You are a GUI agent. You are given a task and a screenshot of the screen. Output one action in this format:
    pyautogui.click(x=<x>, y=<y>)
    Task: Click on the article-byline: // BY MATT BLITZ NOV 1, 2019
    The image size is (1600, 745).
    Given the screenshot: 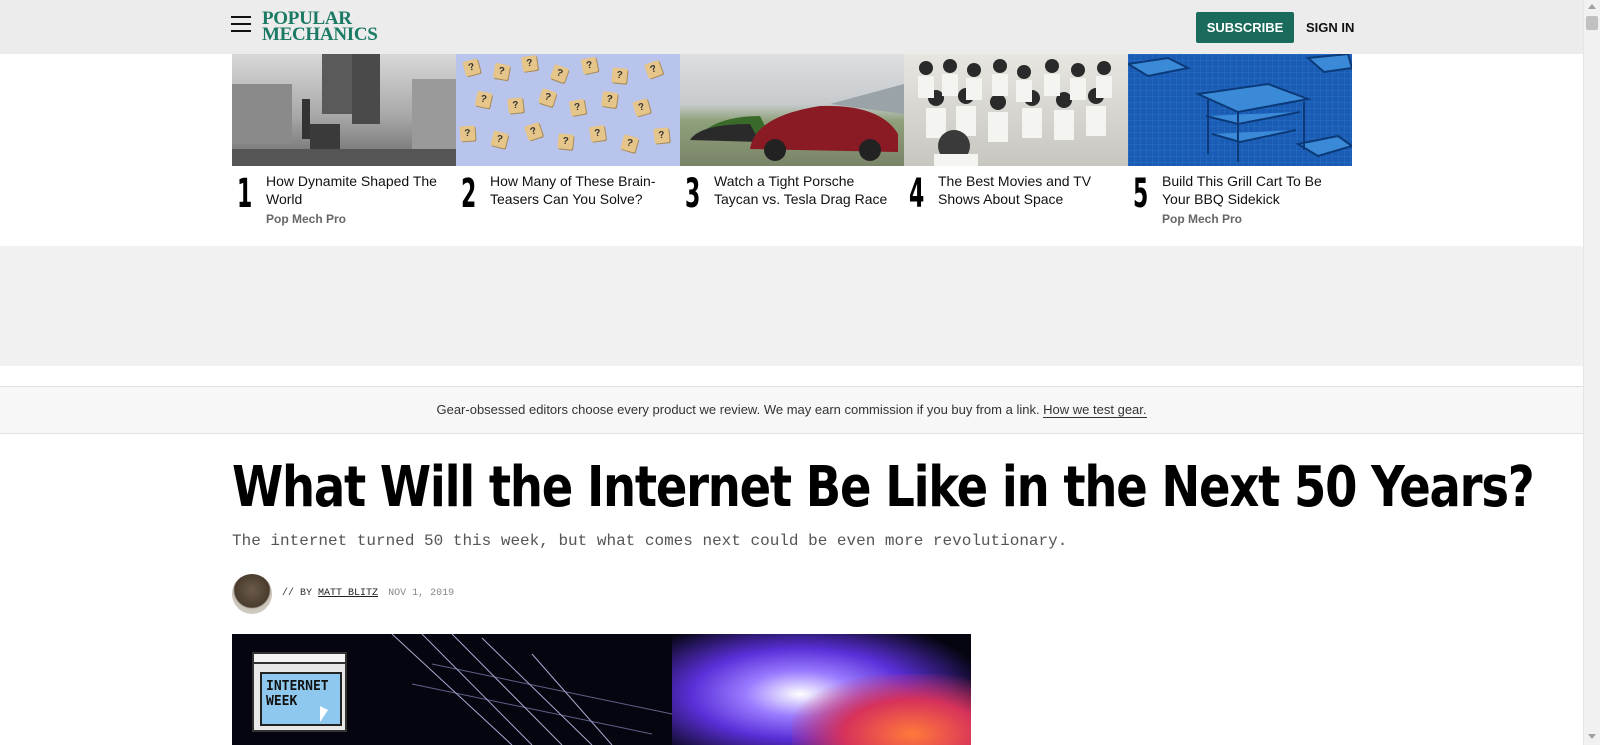 What is the action you would take?
    pyautogui.click(x=368, y=593)
    